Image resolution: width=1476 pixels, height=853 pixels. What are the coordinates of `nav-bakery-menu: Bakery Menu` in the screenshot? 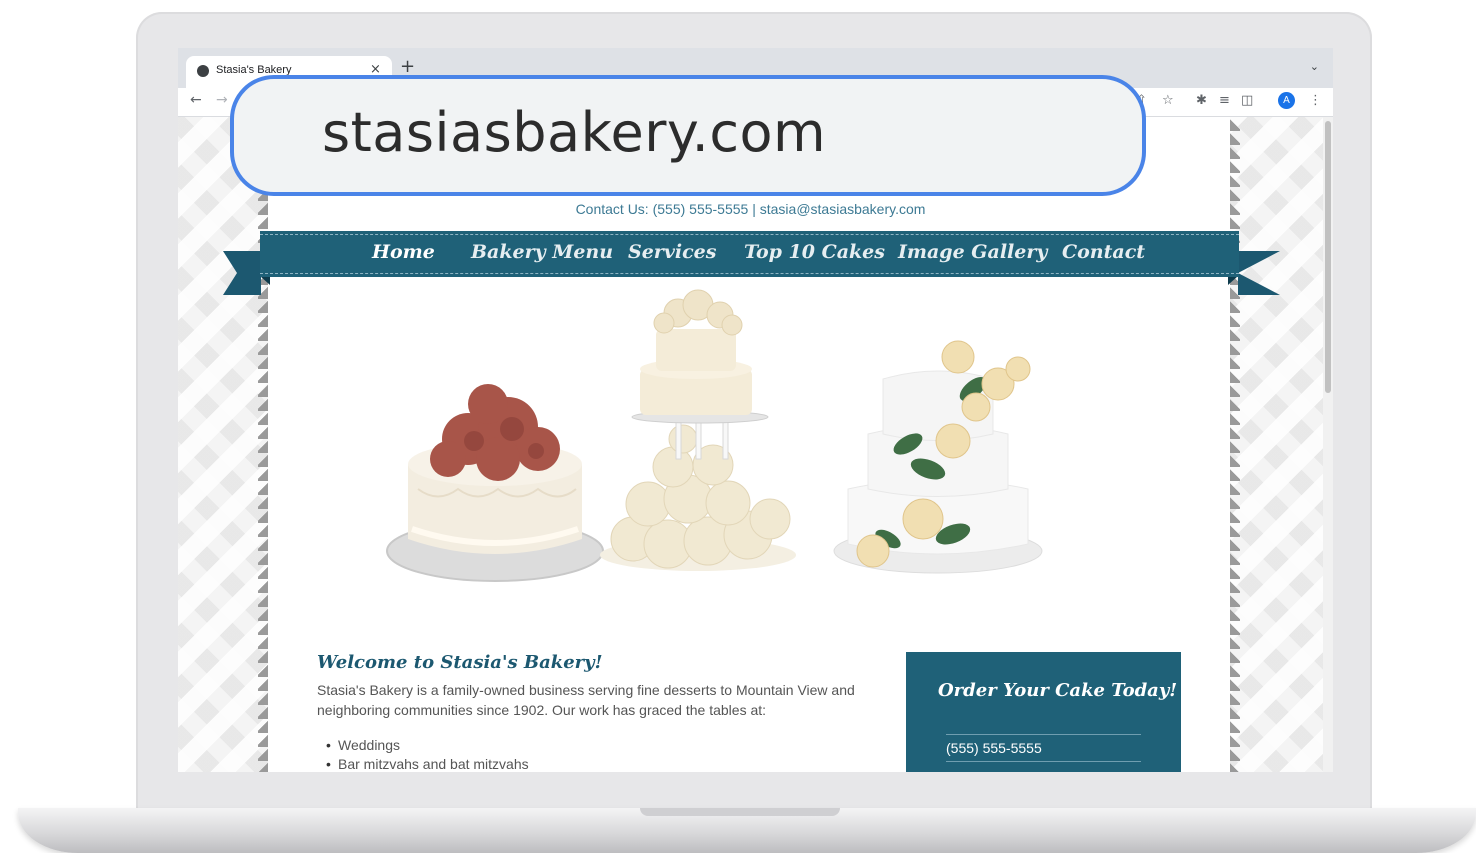 It's located at (542, 252).